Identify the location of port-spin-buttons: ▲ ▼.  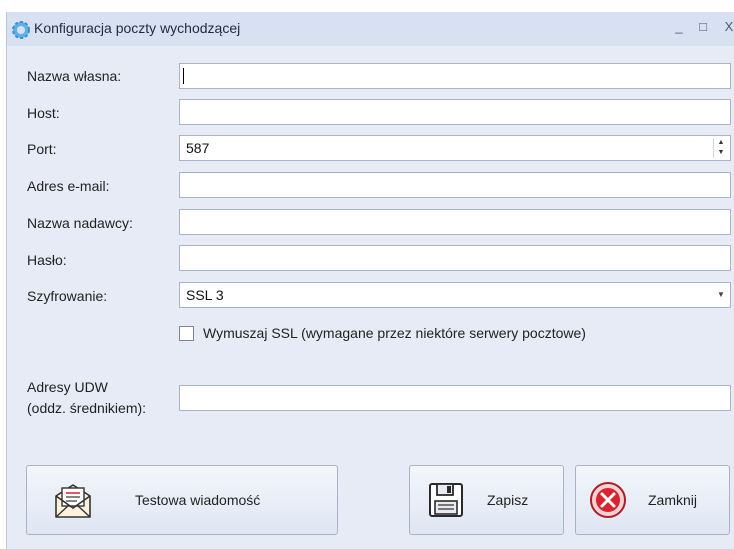
(720, 148).